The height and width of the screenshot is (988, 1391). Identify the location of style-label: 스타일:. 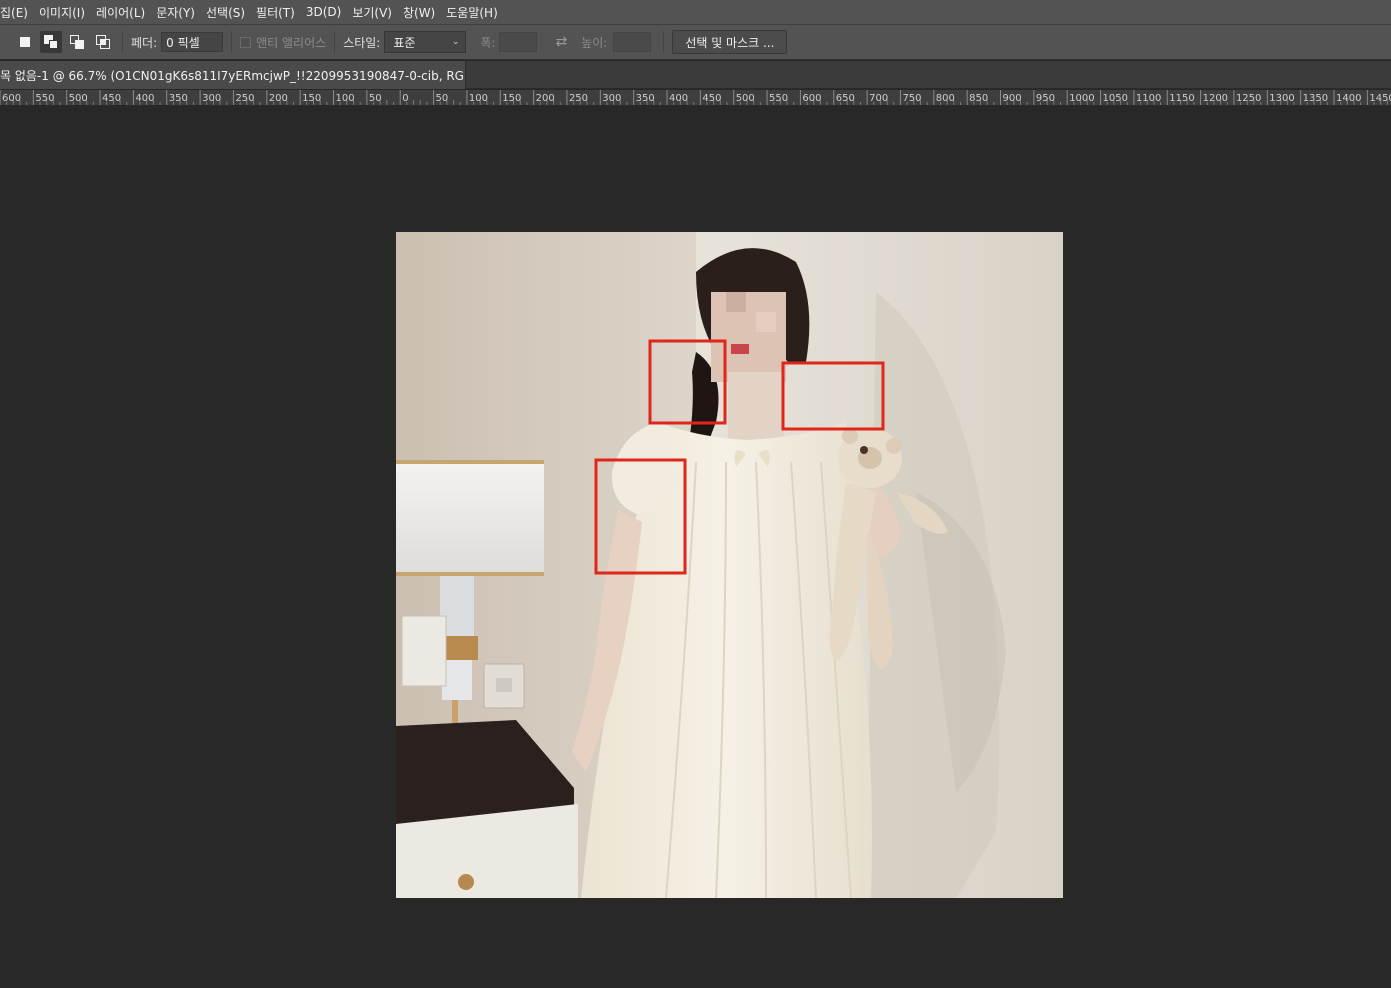
(362, 42).